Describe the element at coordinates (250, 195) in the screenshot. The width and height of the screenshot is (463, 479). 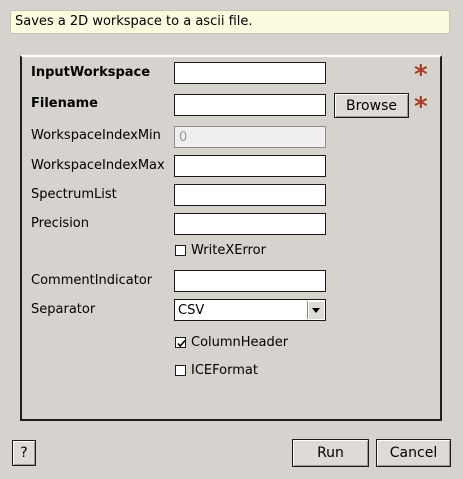
I see `spectrum-list-field` at that location.